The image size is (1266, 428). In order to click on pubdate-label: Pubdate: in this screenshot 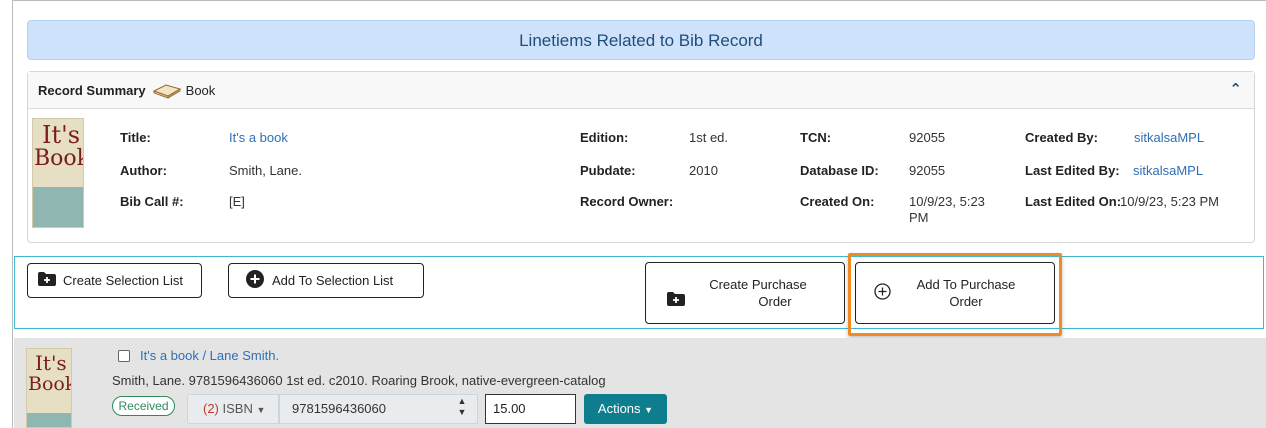, I will do `click(608, 170)`.